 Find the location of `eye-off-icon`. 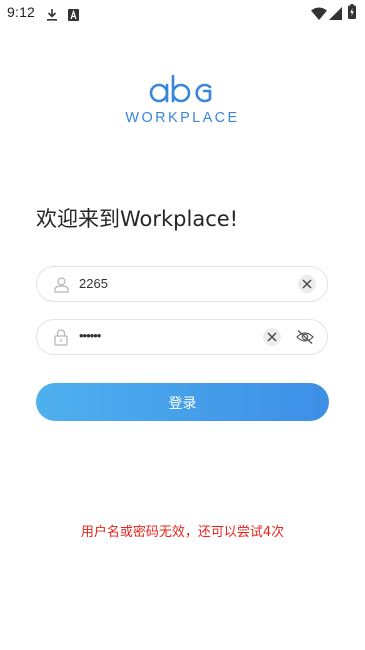

eye-off-icon is located at coordinates (305, 337).